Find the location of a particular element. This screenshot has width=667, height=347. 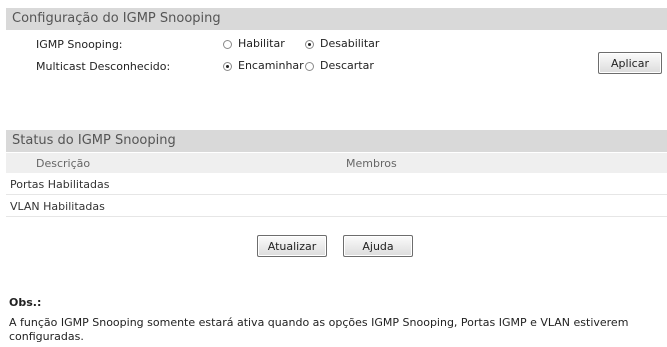

igmp-disable-radio is located at coordinates (309, 44).